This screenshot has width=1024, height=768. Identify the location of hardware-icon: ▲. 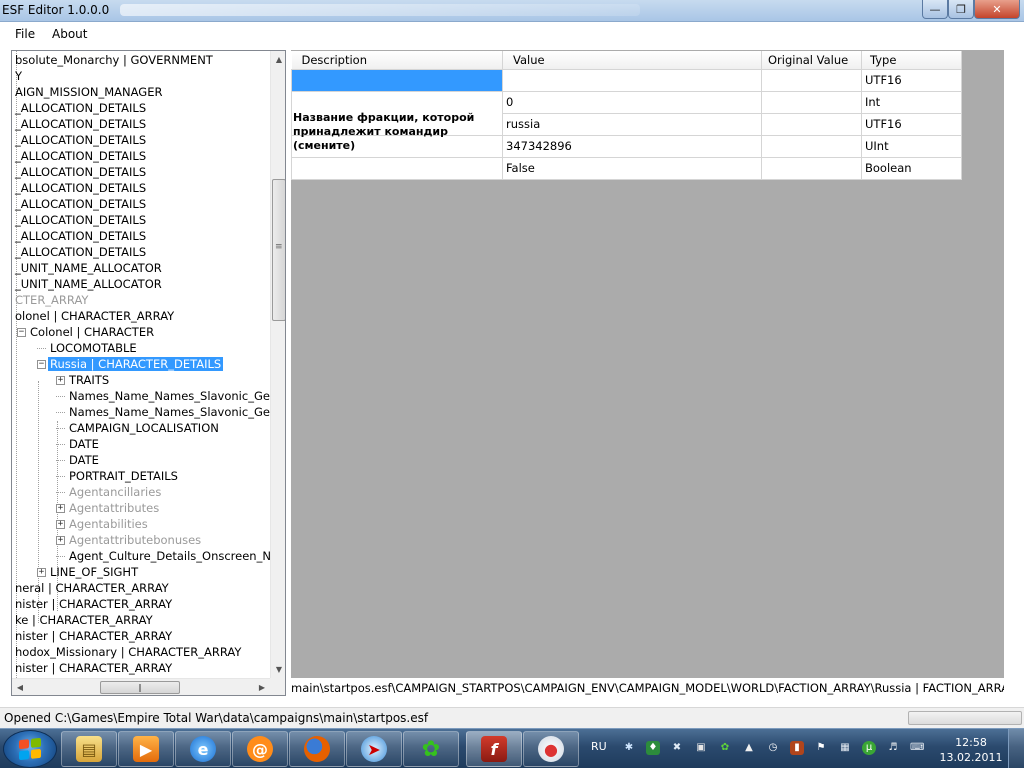
(749, 748).